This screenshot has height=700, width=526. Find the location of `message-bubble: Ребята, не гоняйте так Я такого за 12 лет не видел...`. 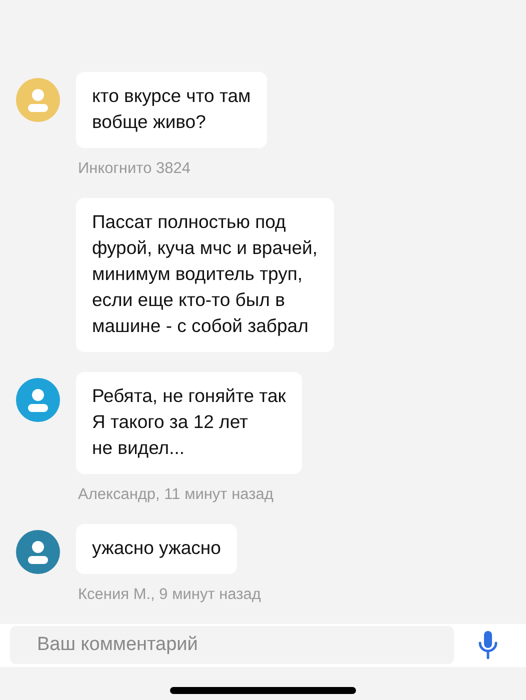

message-bubble: Ребята, не гоняйте так Я такого за 12 лет не видел... is located at coordinates (189, 423).